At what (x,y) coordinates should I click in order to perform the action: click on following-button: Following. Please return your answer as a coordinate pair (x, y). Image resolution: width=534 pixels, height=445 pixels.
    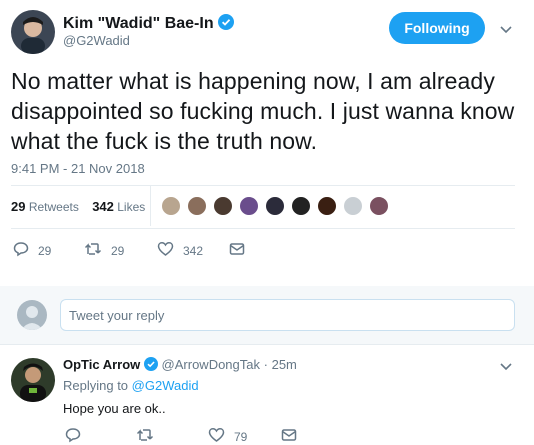
    Looking at the image, I should click on (437, 28).